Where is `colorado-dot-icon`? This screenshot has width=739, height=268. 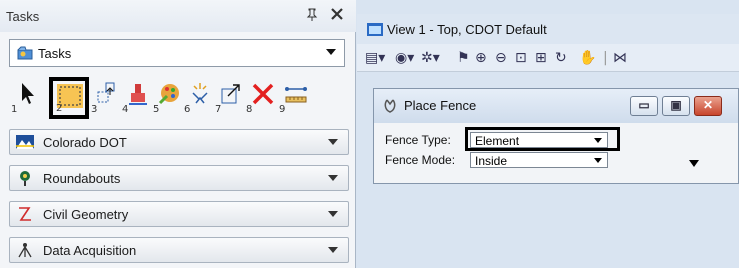 colorado-dot-icon is located at coordinates (25, 142).